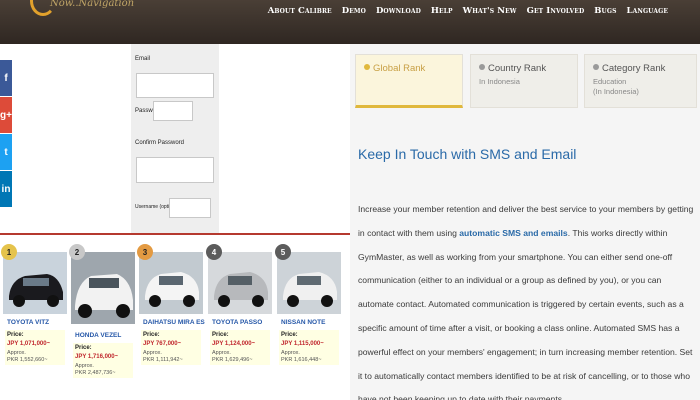  I want to click on rank-badge: 5, so click(283, 252).